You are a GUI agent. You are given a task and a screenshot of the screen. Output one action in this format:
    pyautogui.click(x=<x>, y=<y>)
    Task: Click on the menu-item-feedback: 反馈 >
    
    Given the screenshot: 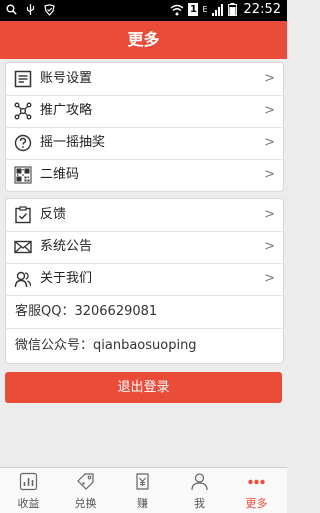 What is the action you would take?
    pyautogui.click(x=144, y=215)
    